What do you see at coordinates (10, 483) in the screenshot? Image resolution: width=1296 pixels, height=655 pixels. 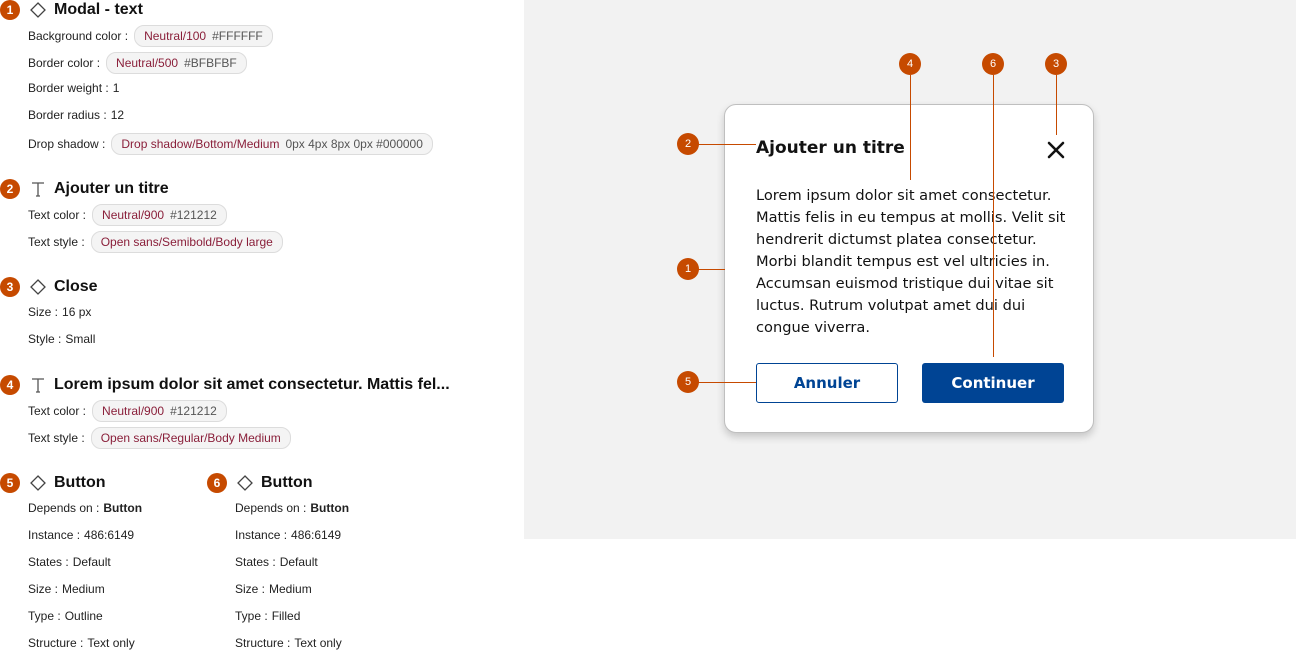 I see `spec-badge-5: 5` at bounding box center [10, 483].